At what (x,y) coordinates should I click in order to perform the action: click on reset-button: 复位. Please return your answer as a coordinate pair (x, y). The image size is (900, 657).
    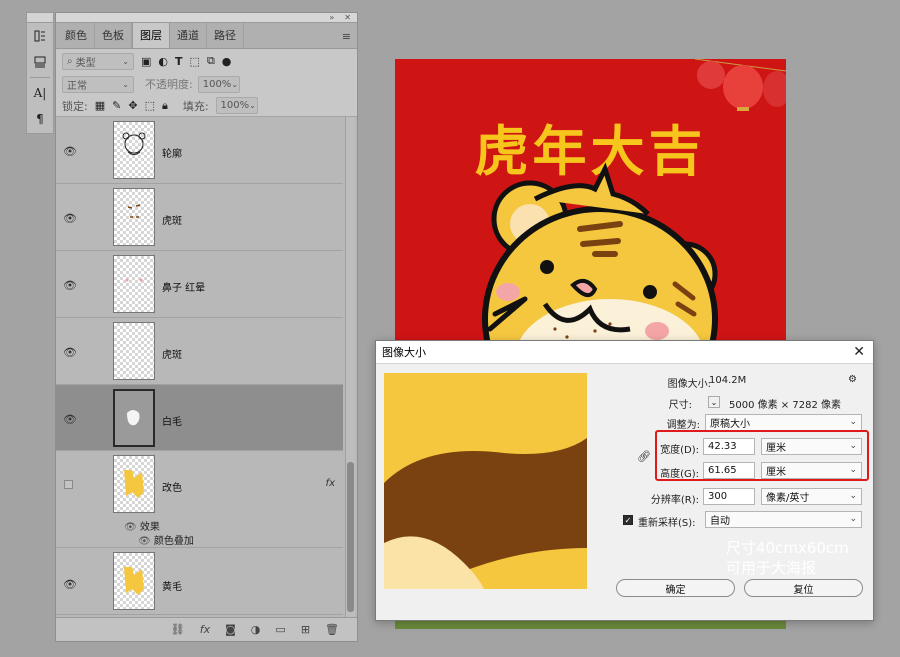
    Looking at the image, I should click on (803, 588).